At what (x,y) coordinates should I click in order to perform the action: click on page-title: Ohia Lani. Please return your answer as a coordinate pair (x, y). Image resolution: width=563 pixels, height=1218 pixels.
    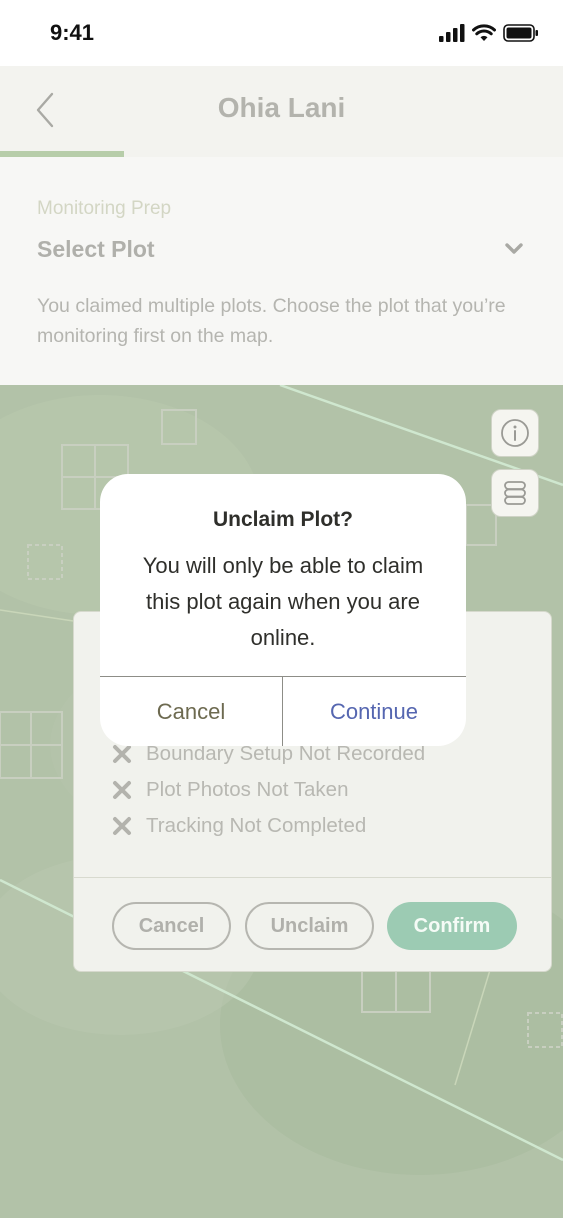
    Looking at the image, I should click on (281, 107).